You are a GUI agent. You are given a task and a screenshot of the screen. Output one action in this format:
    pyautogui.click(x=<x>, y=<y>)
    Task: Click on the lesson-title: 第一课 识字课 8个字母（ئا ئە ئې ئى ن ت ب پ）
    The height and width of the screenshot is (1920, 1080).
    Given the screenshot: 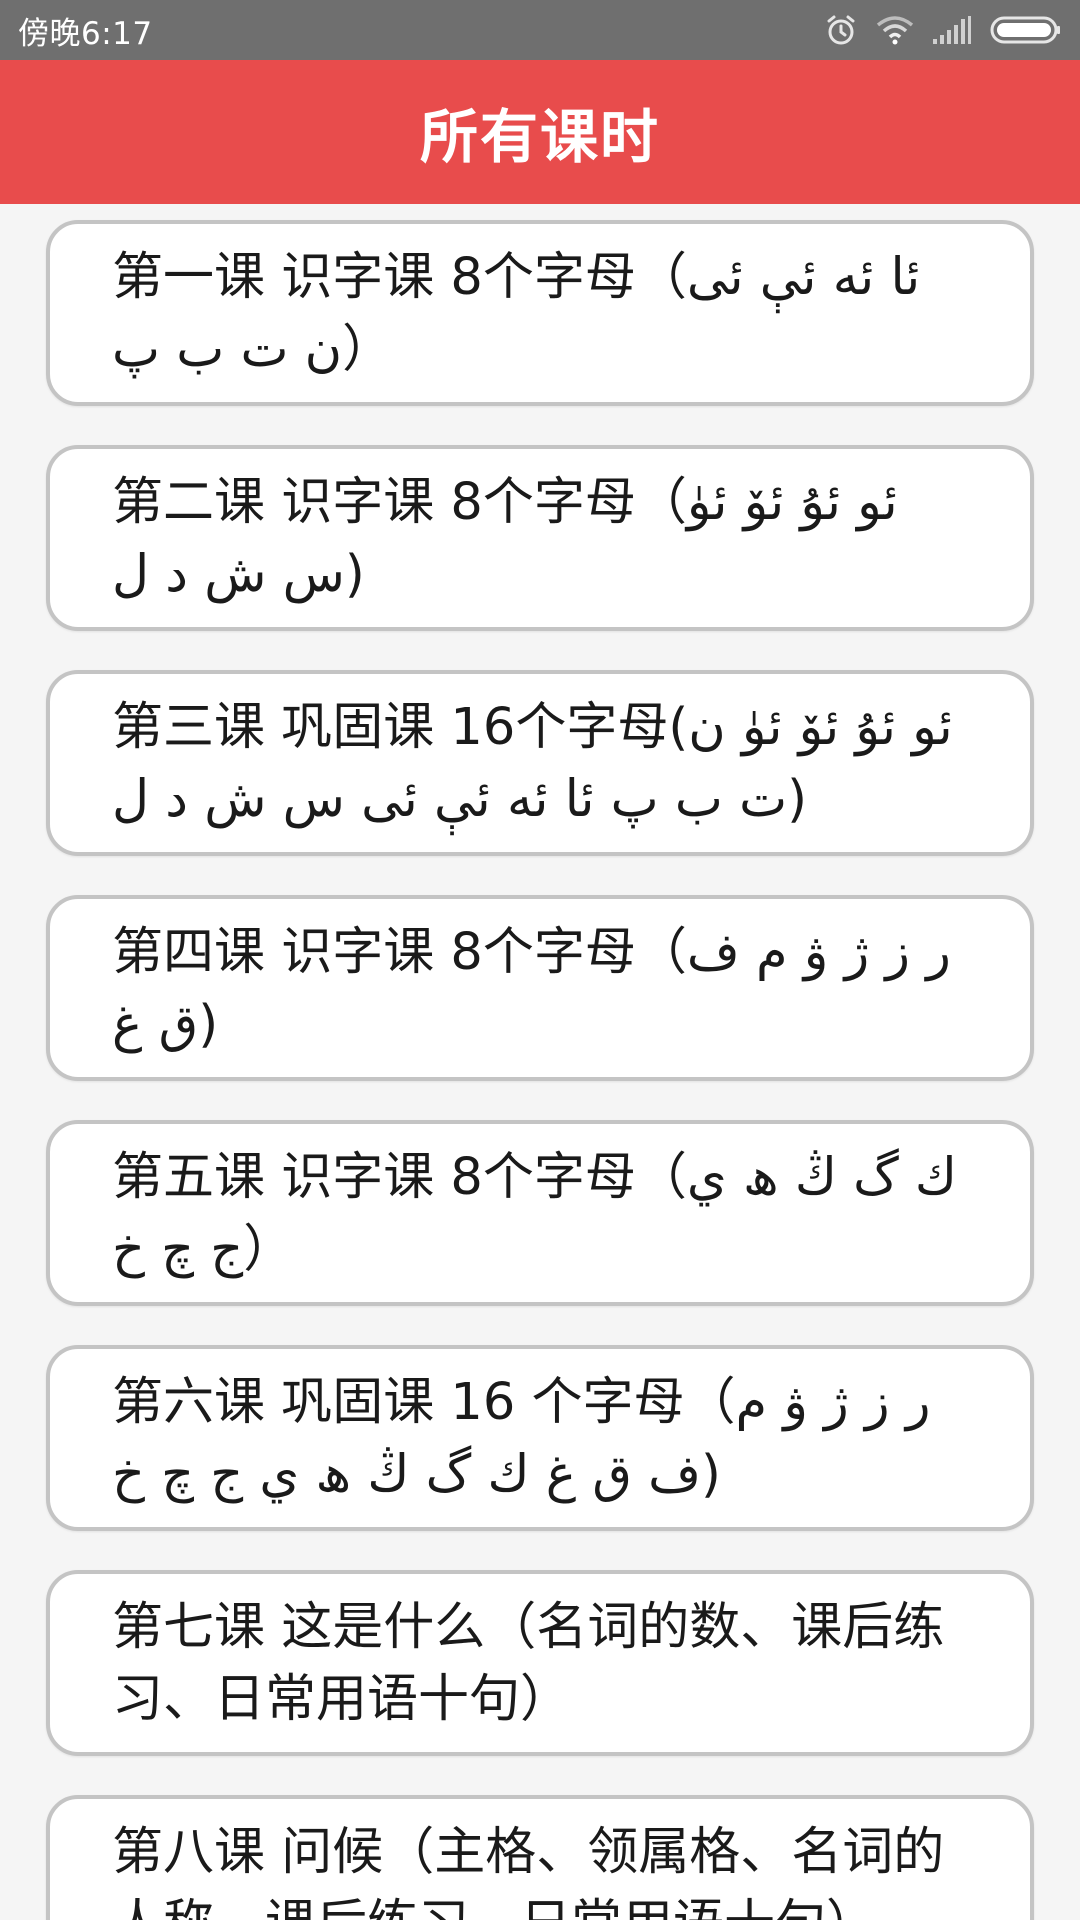 What is the action you would take?
    pyautogui.click(x=516, y=313)
    